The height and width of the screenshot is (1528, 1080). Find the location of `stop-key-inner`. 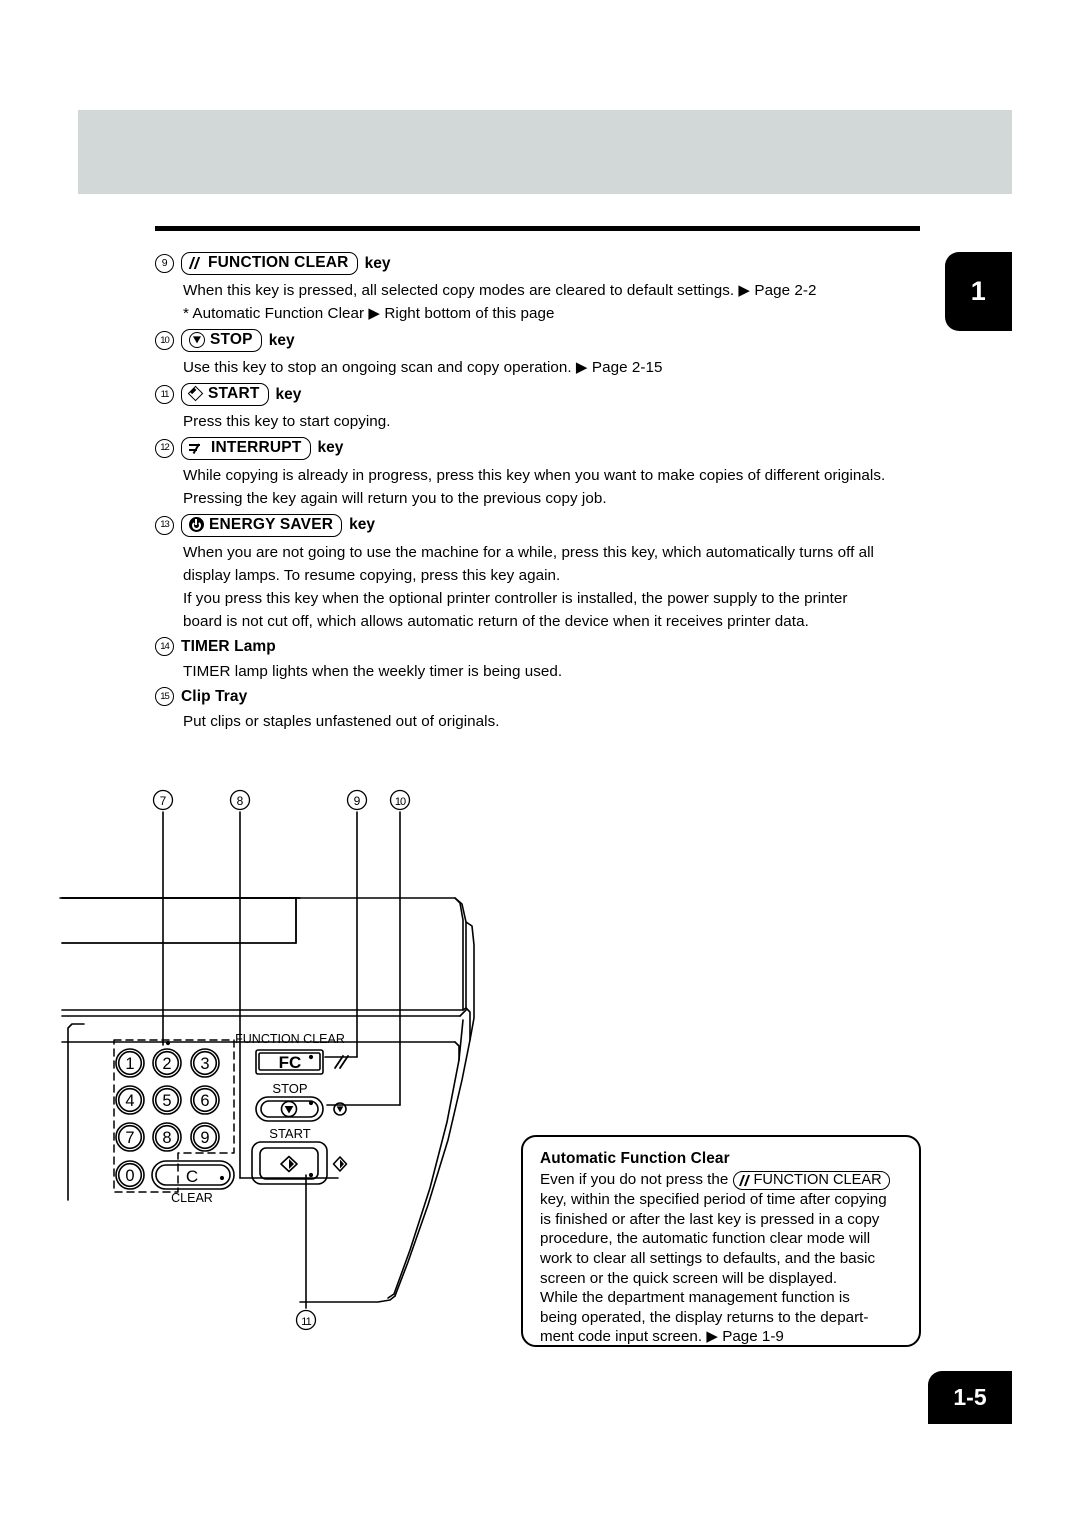

stop-key-inner is located at coordinates (289, 1109).